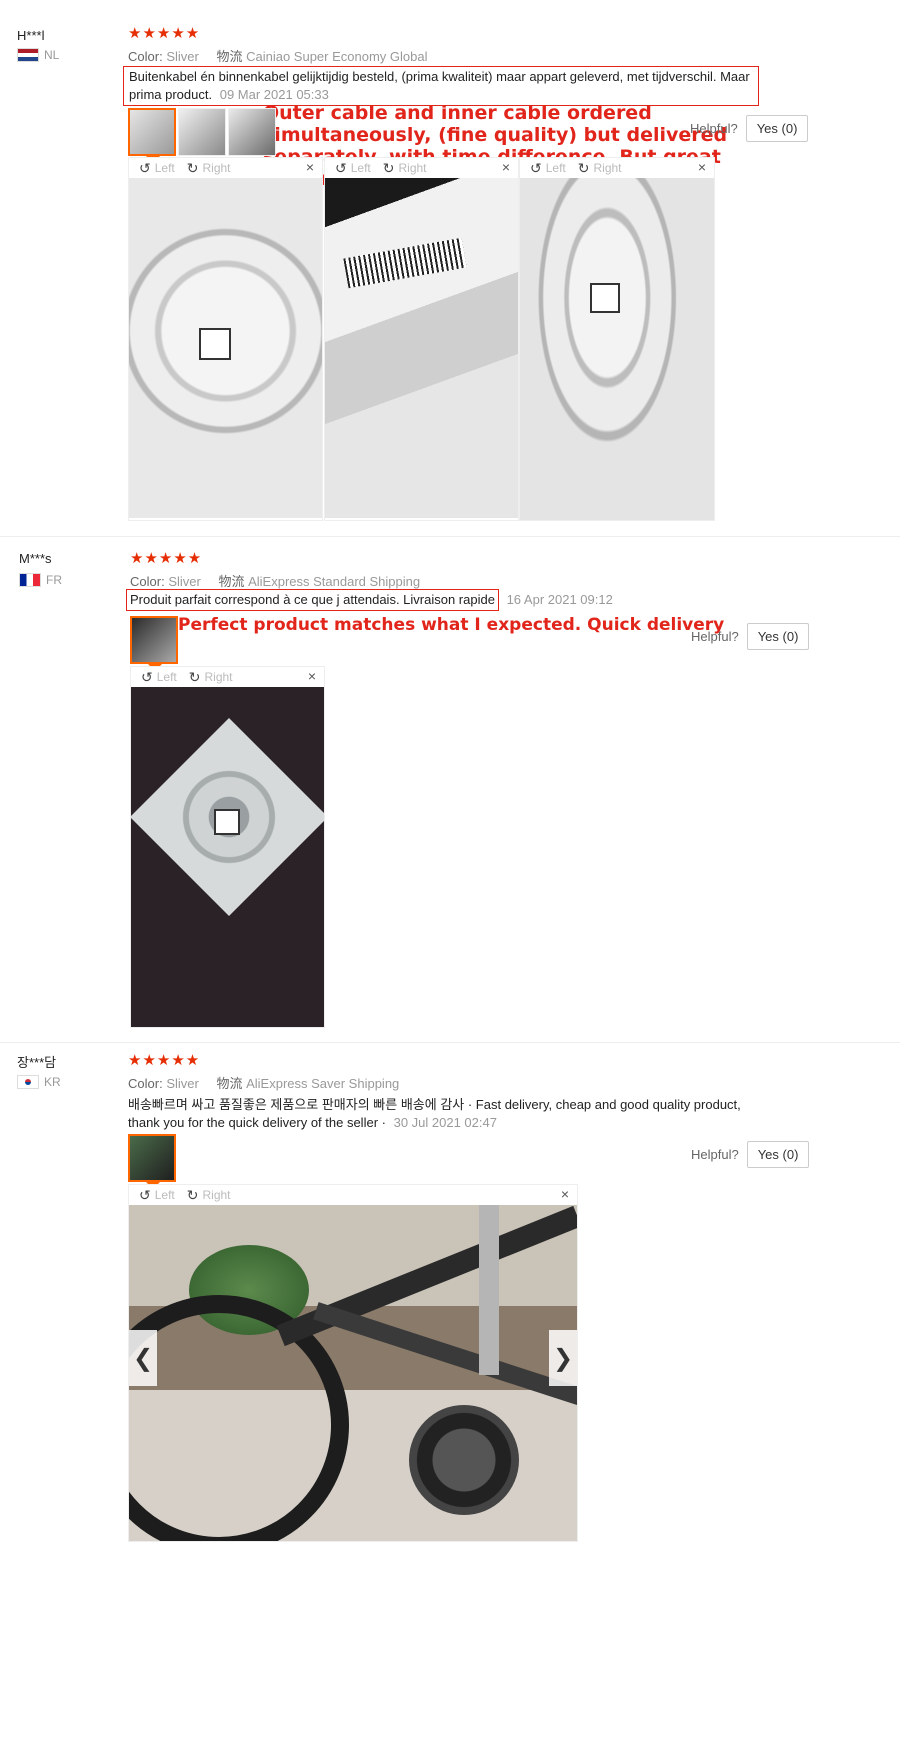  I want to click on image-viewer: ↺ Left ↻ Right × ❮ ❯, so click(353, 1363).